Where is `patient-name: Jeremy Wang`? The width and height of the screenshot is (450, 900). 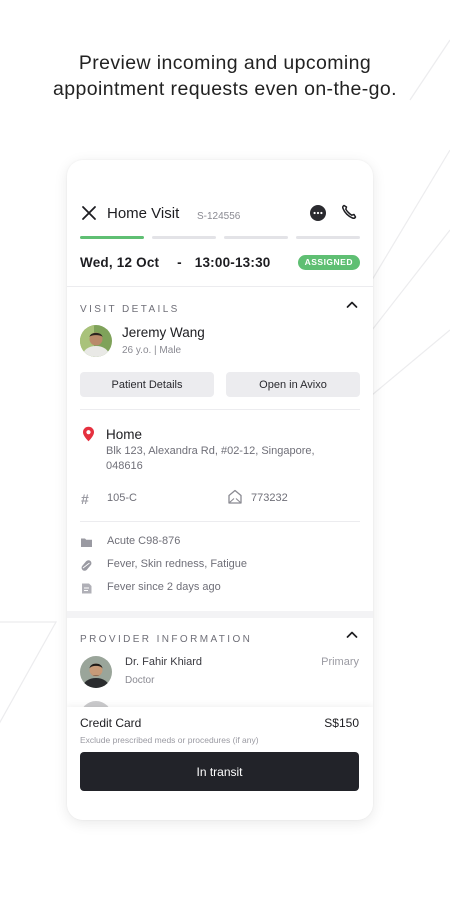
patient-name: Jeremy Wang is located at coordinates (163, 332).